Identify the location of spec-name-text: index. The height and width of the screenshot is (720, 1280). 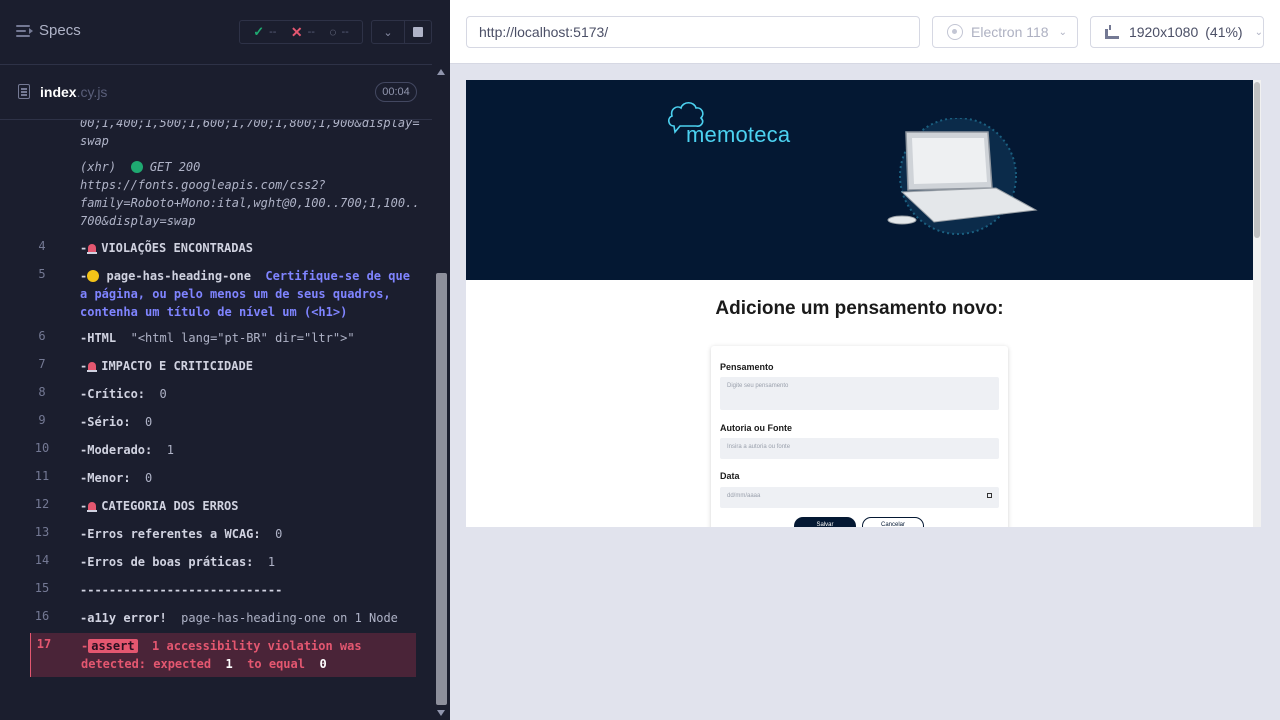
(58, 92).